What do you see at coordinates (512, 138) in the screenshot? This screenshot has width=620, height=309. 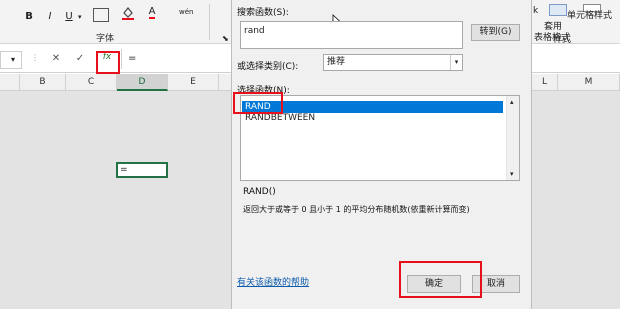 I see `scrollbar: ▴ ▾` at bounding box center [512, 138].